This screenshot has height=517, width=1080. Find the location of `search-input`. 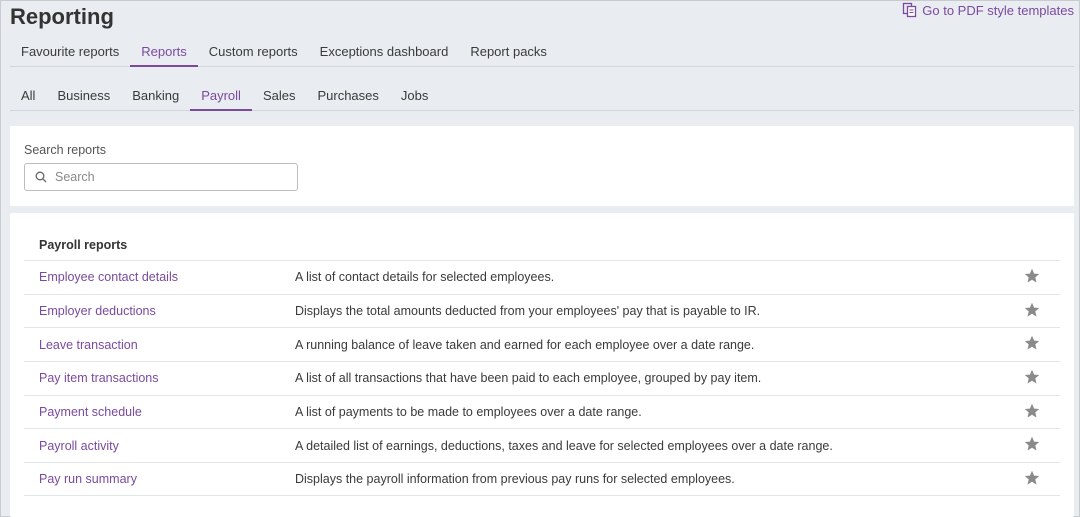

search-input is located at coordinates (165, 177).